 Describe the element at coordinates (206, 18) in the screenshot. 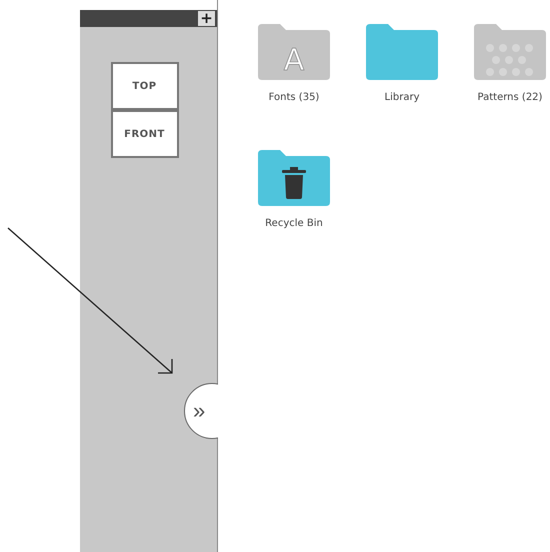

I see `add-button: +` at that location.